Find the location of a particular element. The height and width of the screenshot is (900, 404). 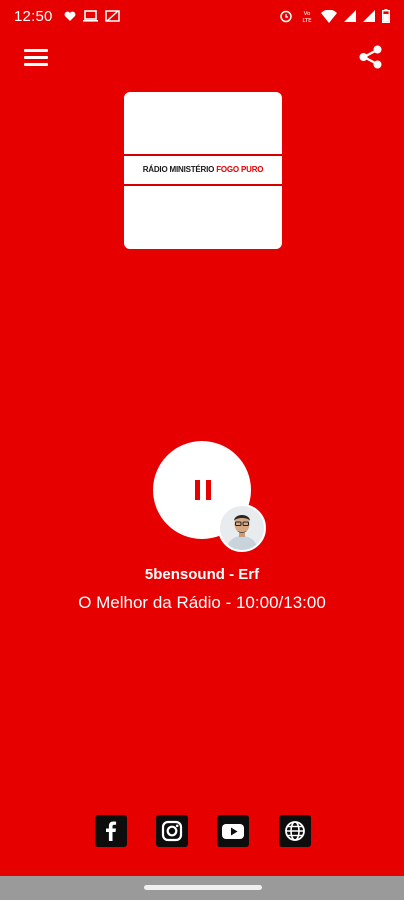

wifi-icon is located at coordinates (329, 16).